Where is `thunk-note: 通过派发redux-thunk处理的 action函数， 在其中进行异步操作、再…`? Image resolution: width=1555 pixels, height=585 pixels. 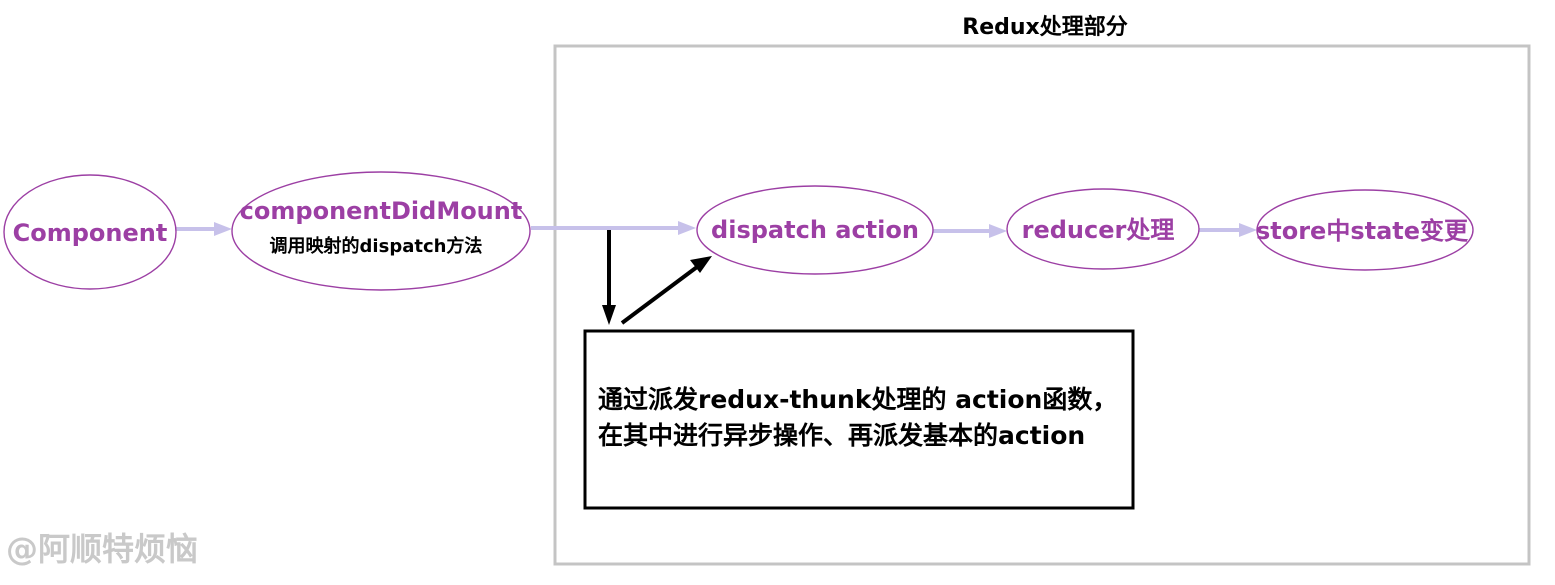 thunk-note: 通过派发redux-thunk处理的 action函数， 在其中进行异步操作、再… is located at coordinates (859, 419).